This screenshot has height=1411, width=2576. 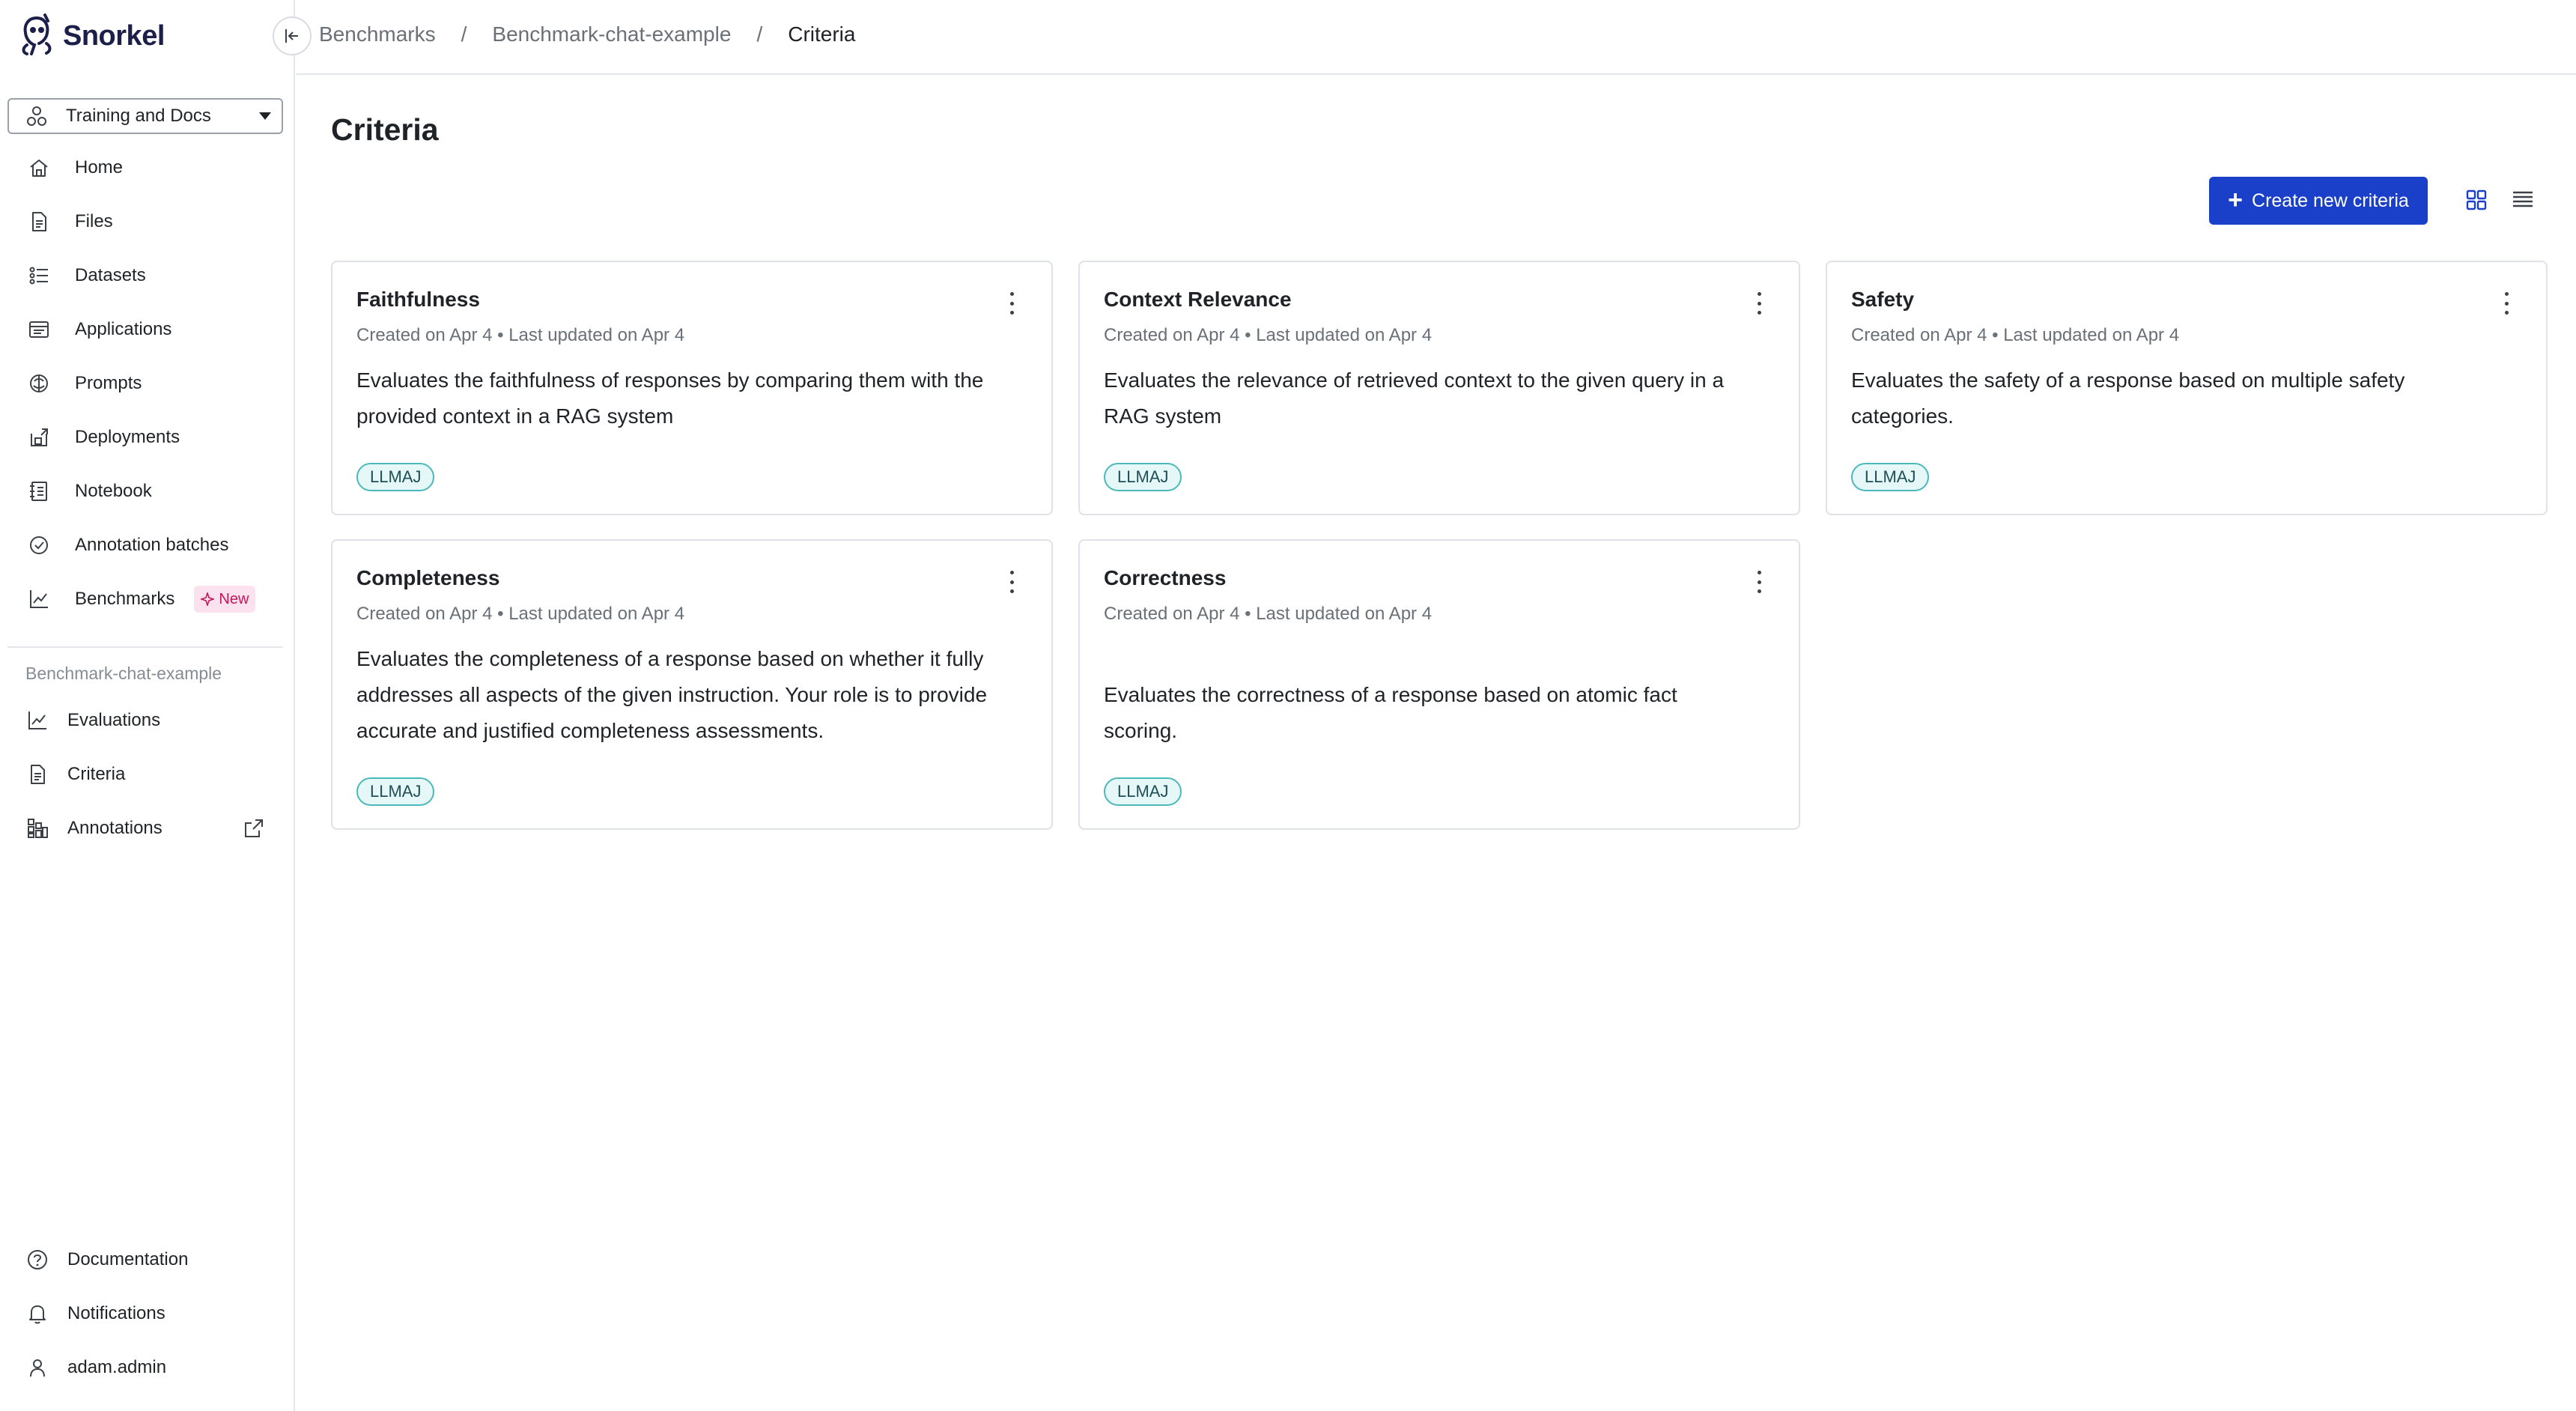 I want to click on sidebar-item-user: adam.admin, so click(x=145, y=1368).